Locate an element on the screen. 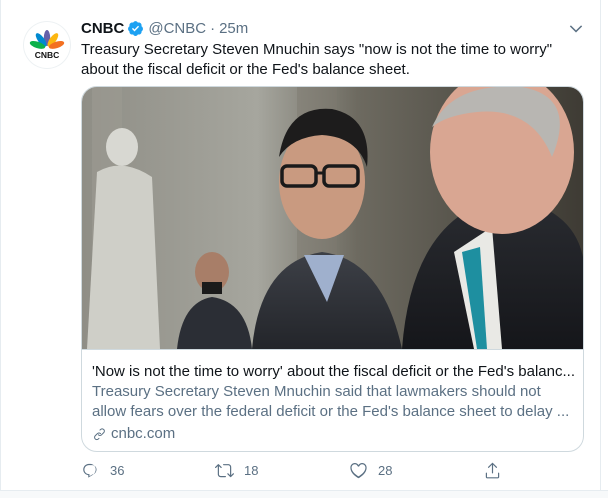 Image resolution: width=608 pixels, height=498 pixels. link-icon is located at coordinates (99, 434).